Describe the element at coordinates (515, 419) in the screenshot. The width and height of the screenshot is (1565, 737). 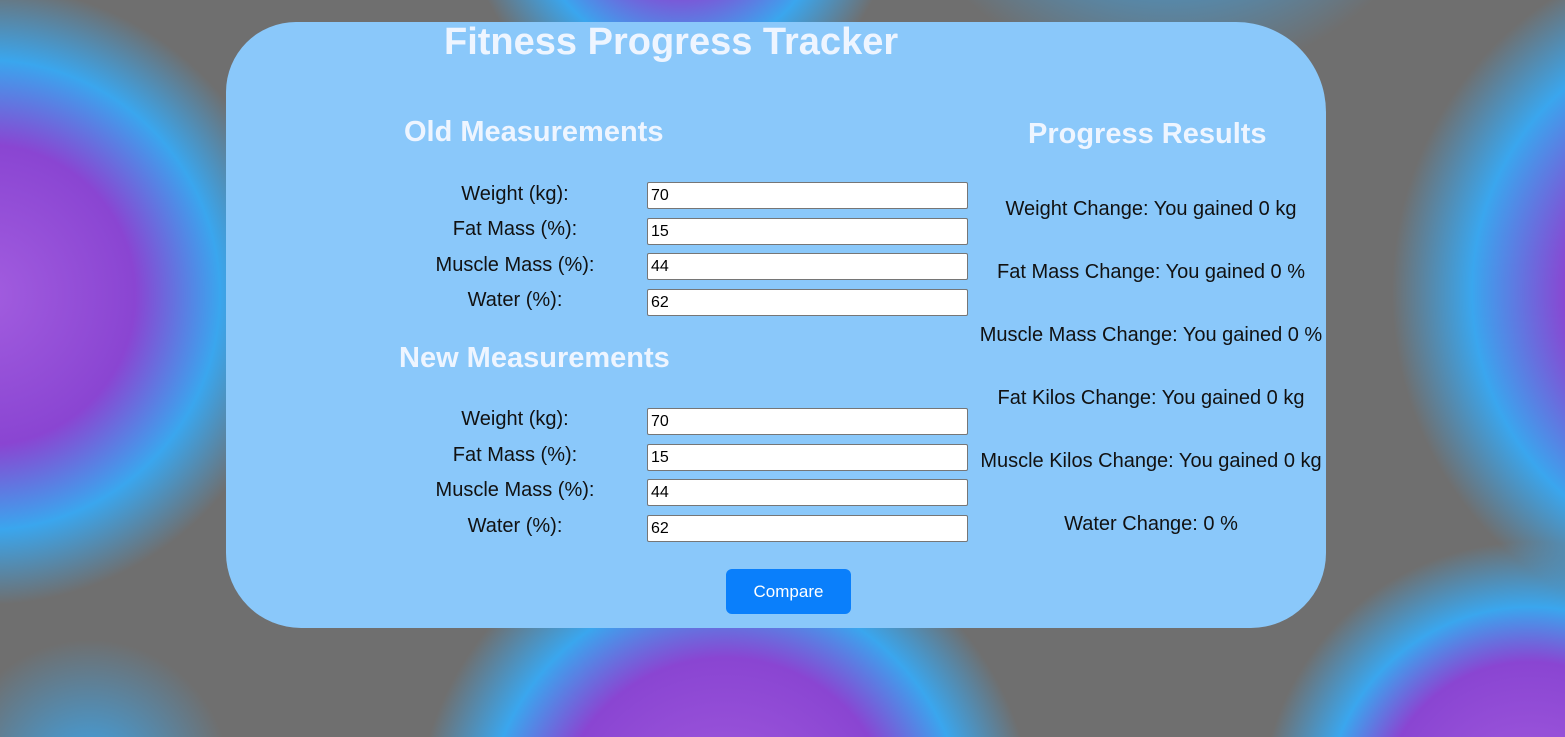
I see `new-weight-label: Weight (kg):` at that location.